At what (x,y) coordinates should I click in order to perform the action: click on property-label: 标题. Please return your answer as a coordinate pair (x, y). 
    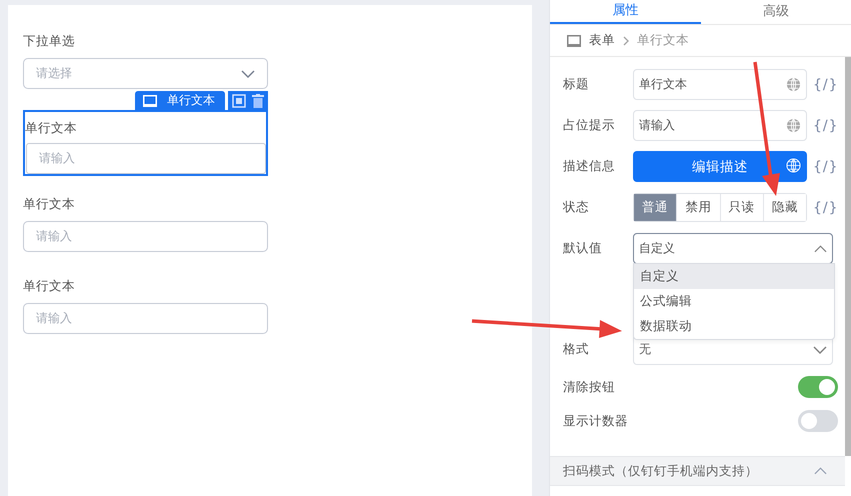
    Looking at the image, I should click on (576, 84).